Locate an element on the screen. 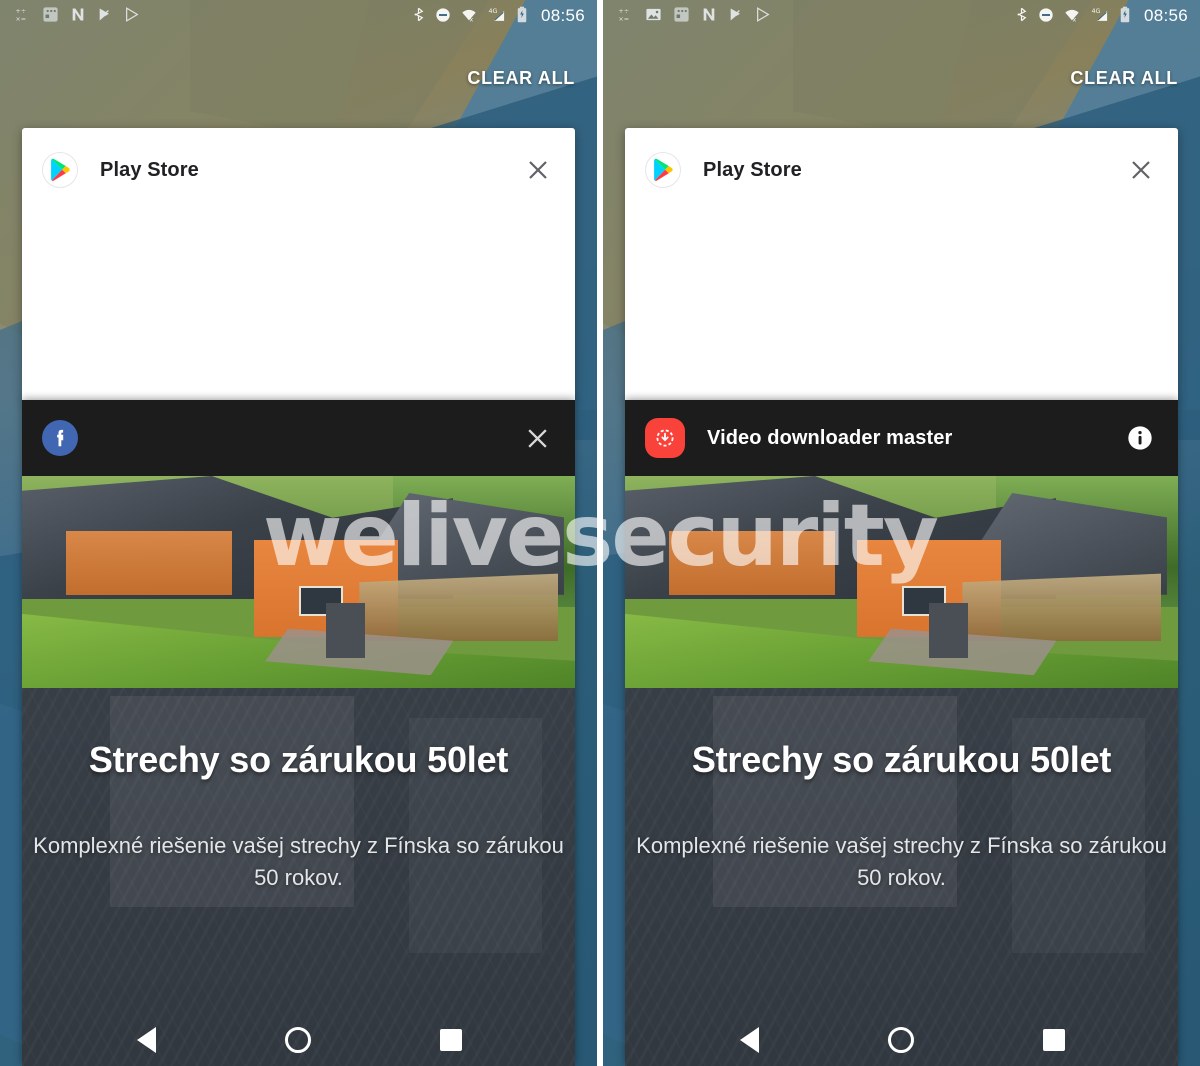  status-bar-left: +÷ ×= x 4G 08:56 is located at coordinates (298, 16).